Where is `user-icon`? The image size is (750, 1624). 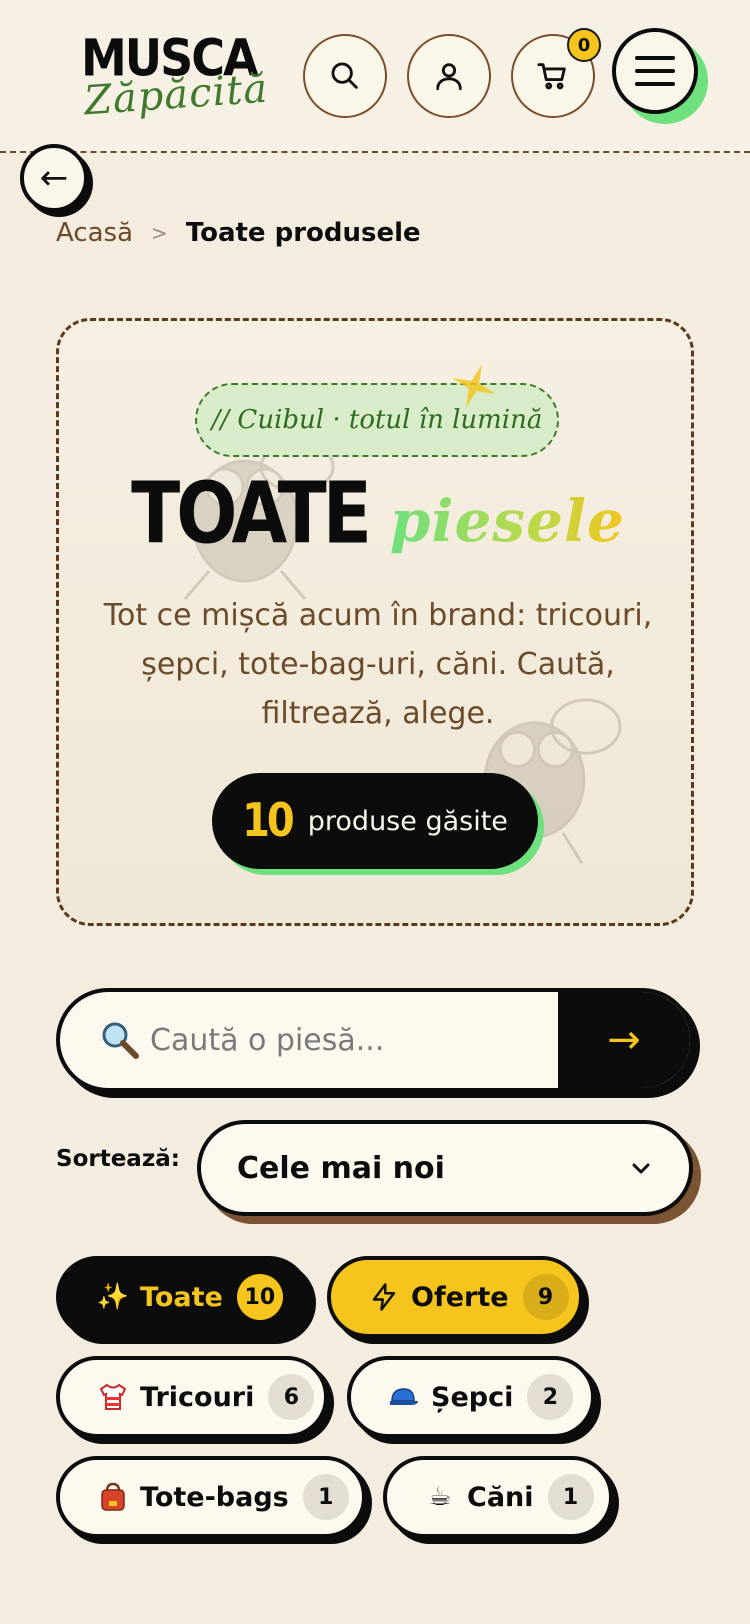
user-icon is located at coordinates (449, 77).